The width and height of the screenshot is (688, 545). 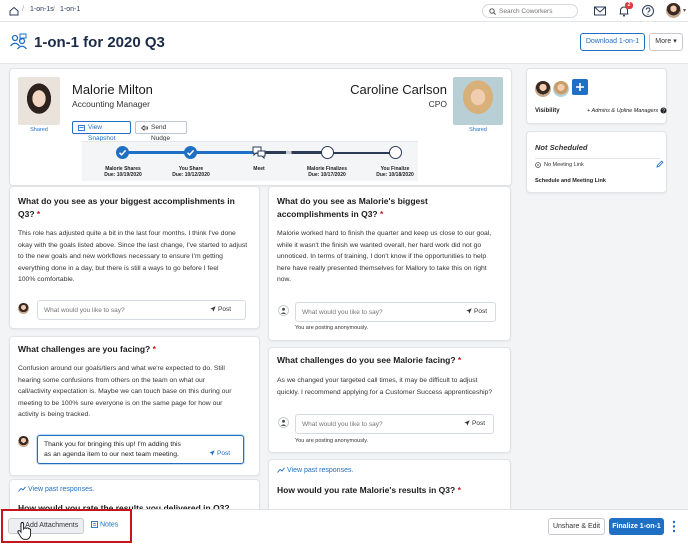 What do you see at coordinates (537, 11) in the screenshot?
I see `search-input` at bounding box center [537, 11].